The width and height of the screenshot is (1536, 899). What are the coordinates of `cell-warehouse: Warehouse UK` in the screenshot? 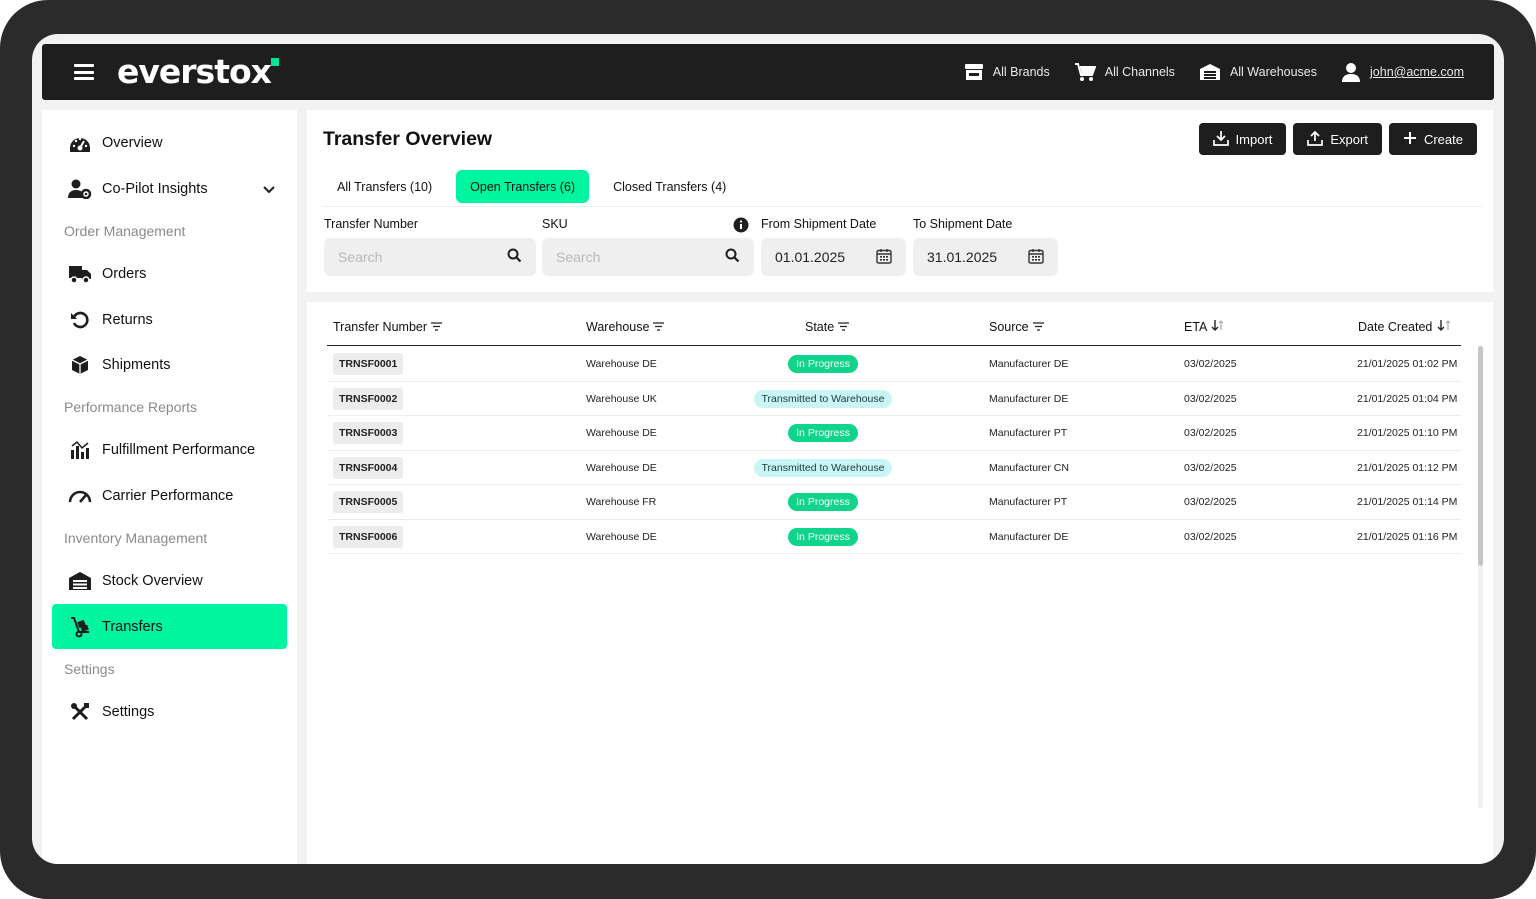 It's located at (621, 398).